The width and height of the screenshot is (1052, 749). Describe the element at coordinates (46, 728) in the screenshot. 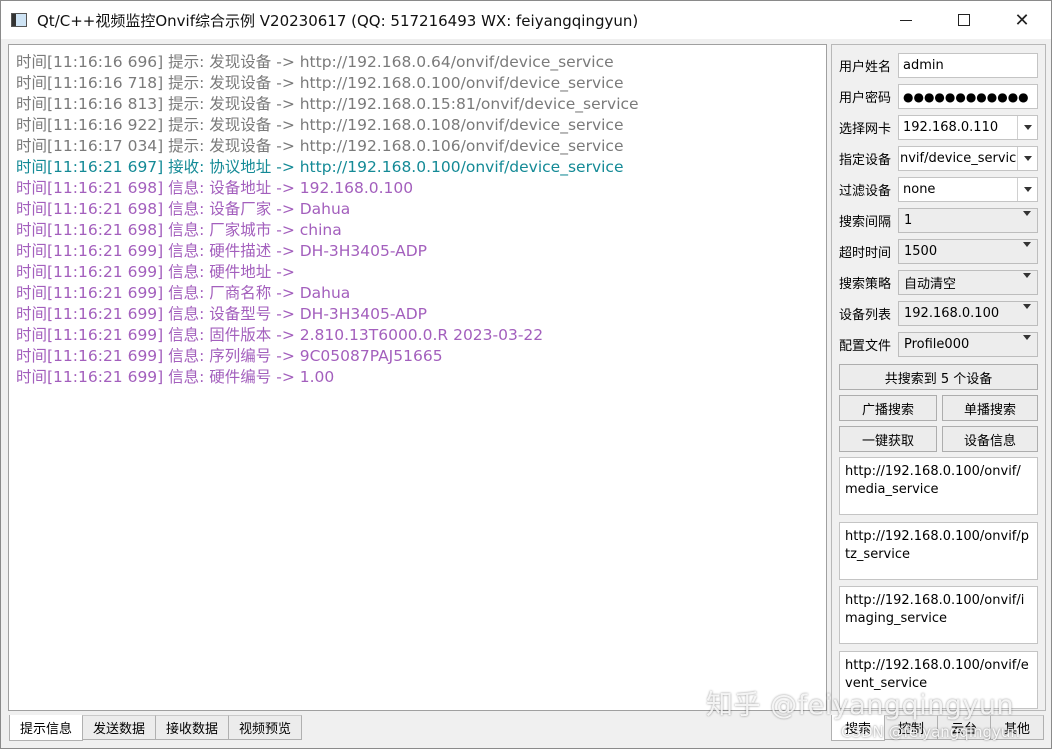

I see `tab-prompt-info: 提示信息` at that location.